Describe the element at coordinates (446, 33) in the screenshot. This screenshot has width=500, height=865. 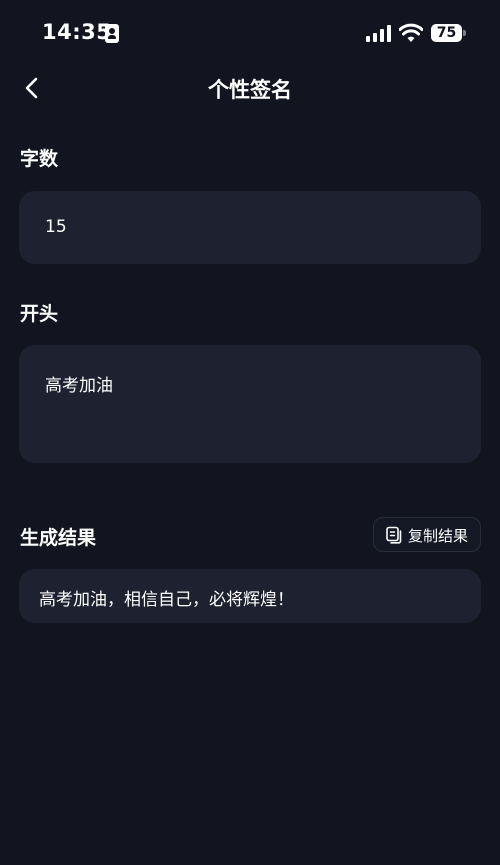
I see `battery-icon: 75` at that location.